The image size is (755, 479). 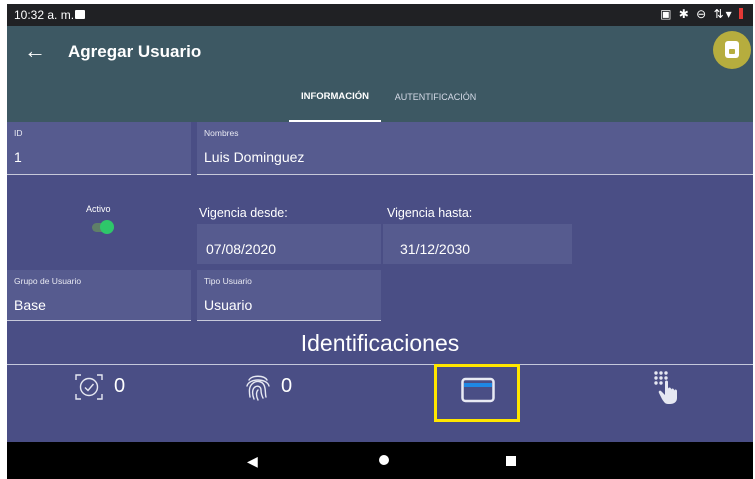 I want to click on save-button, so click(x=732, y=50).